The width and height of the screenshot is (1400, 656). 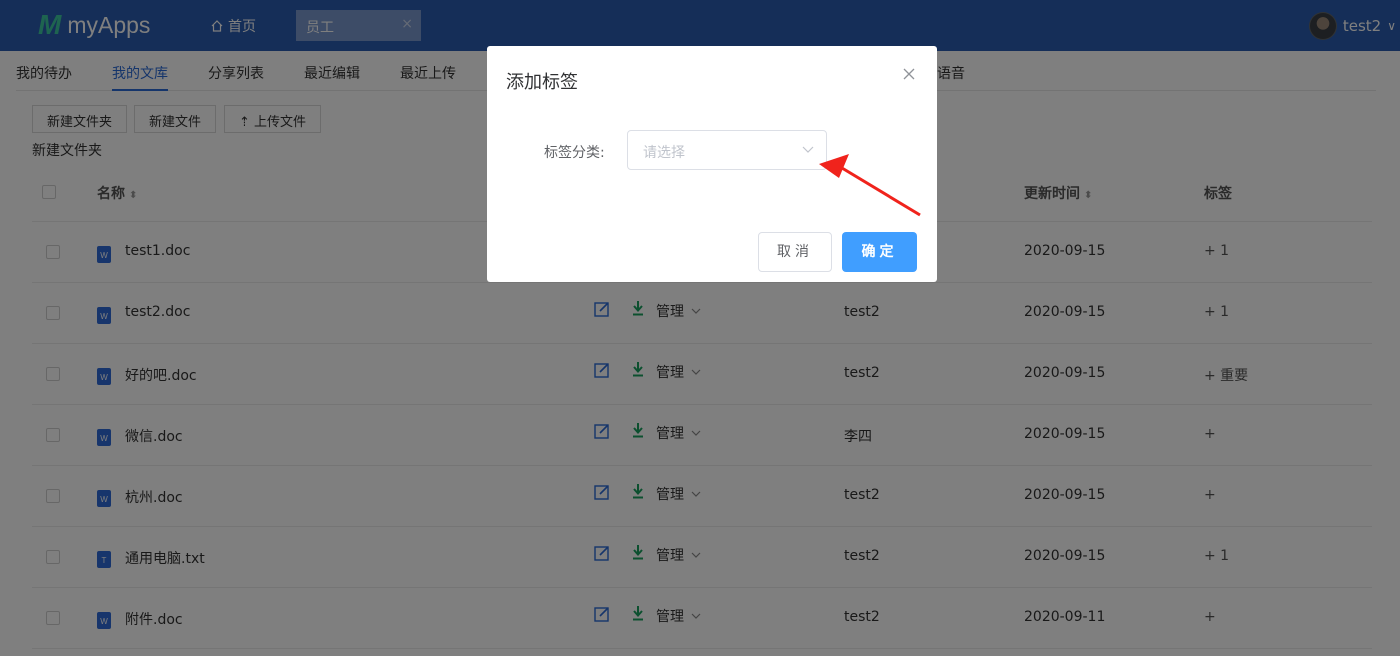 What do you see at coordinates (664, 153) in the screenshot?
I see `select-placeholder: 请选择` at bounding box center [664, 153].